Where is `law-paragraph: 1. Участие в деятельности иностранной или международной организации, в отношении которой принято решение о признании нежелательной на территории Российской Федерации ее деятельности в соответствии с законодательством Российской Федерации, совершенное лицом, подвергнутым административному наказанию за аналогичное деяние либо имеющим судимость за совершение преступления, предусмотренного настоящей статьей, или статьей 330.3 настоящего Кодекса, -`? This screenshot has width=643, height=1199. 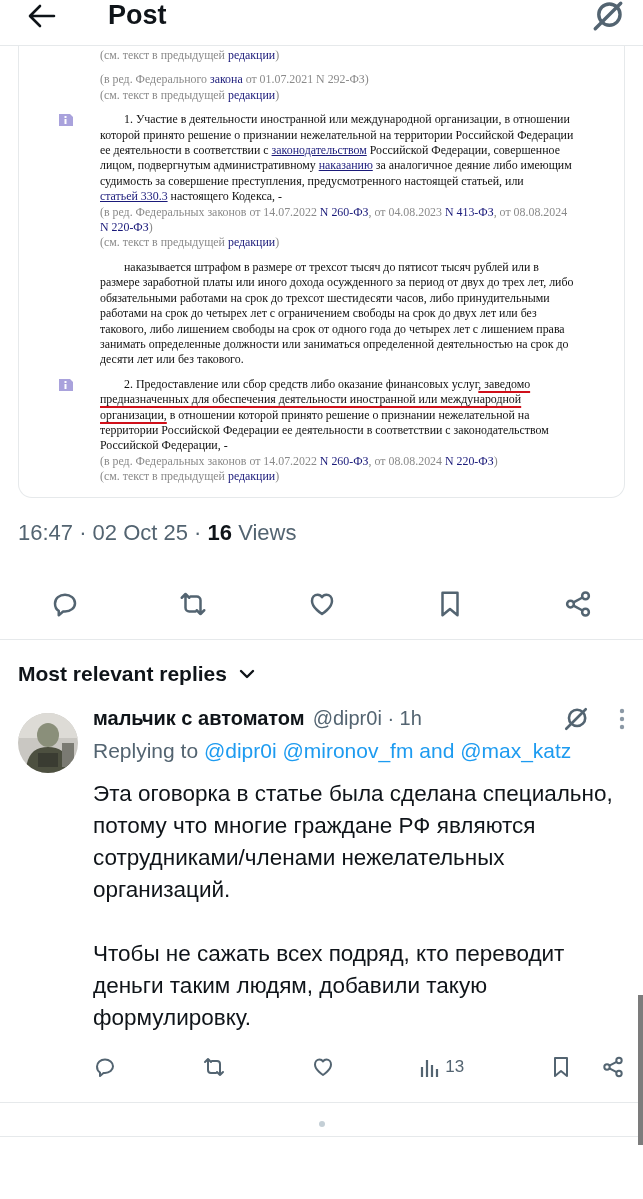 law-paragraph: 1. Участие в деятельности иностранной или международной организации, в отношении которой принято решение о признании нежелательной на территории Российской Федерации ее деятельности в соответствии с законодательством Российской Федерации, совершенное лицом, подвергнутым административному наказанию за аналогичное деяние либо имеющим судимость за совершение преступления, предусмотренного настоящей статьей, или статьей 330.3 настоящего Кодекса, - is located at coordinates (337, 158).